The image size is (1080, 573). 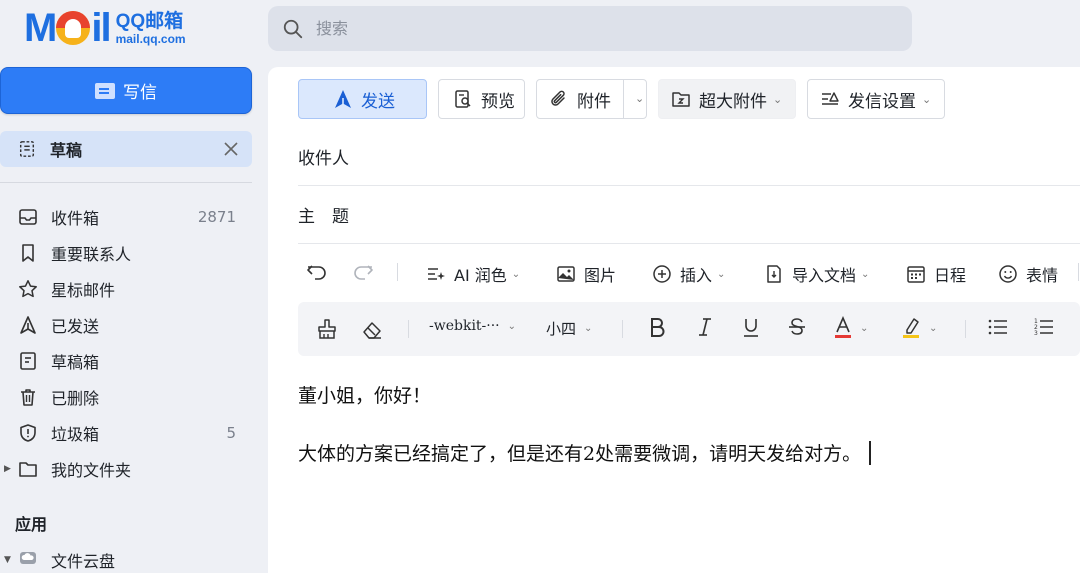 What do you see at coordinates (378, 101) in the screenshot?
I see `send-label: 发送` at bounding box center [378, 101].